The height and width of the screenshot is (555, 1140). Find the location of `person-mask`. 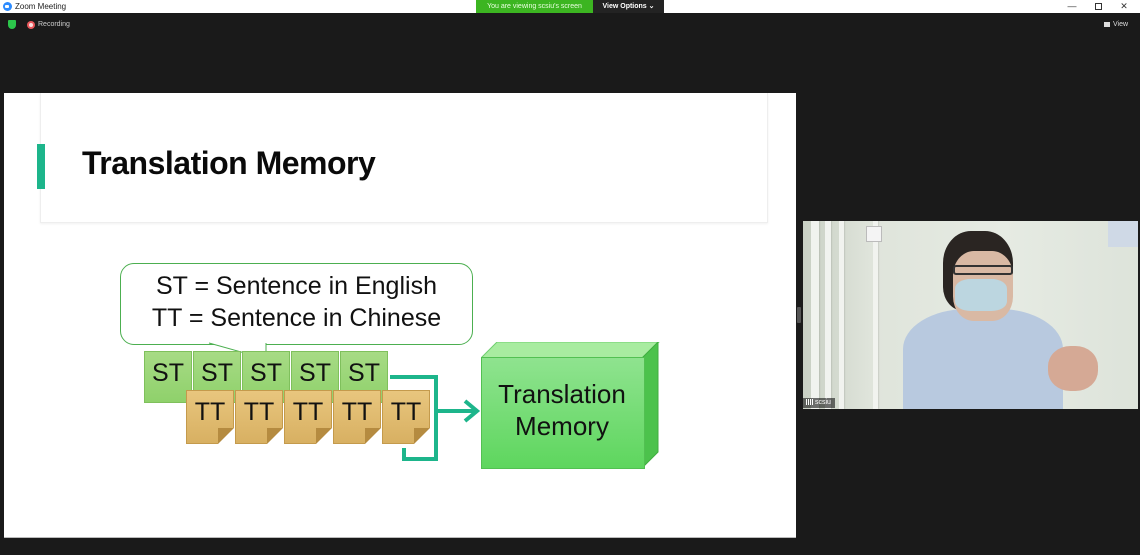

person-mask is located at coordinates (981, 295).